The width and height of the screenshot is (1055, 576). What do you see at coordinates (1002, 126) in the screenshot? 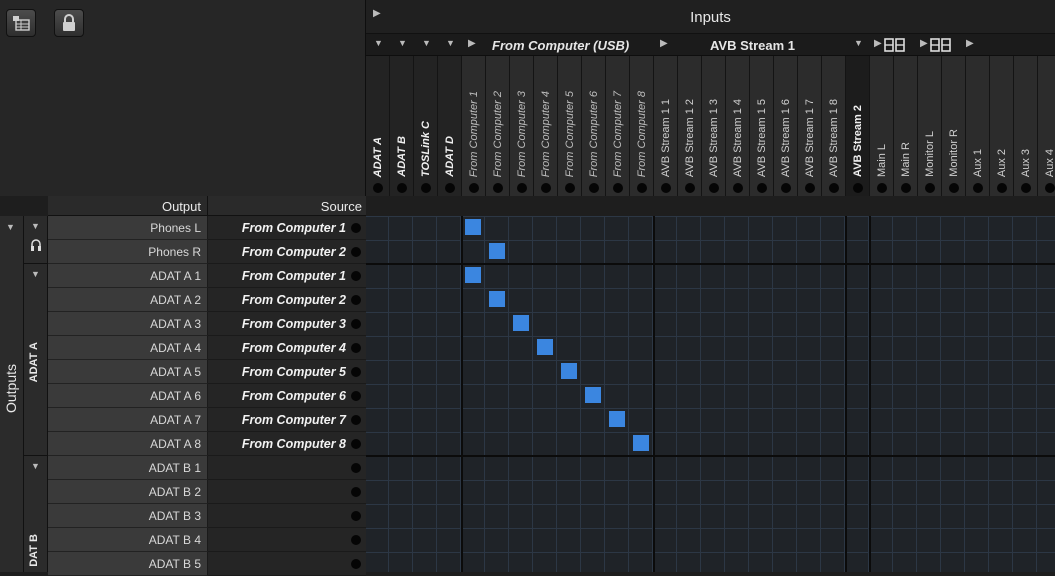
I see `input-column-27: Aux 2` at bounding box center [1002, 126].